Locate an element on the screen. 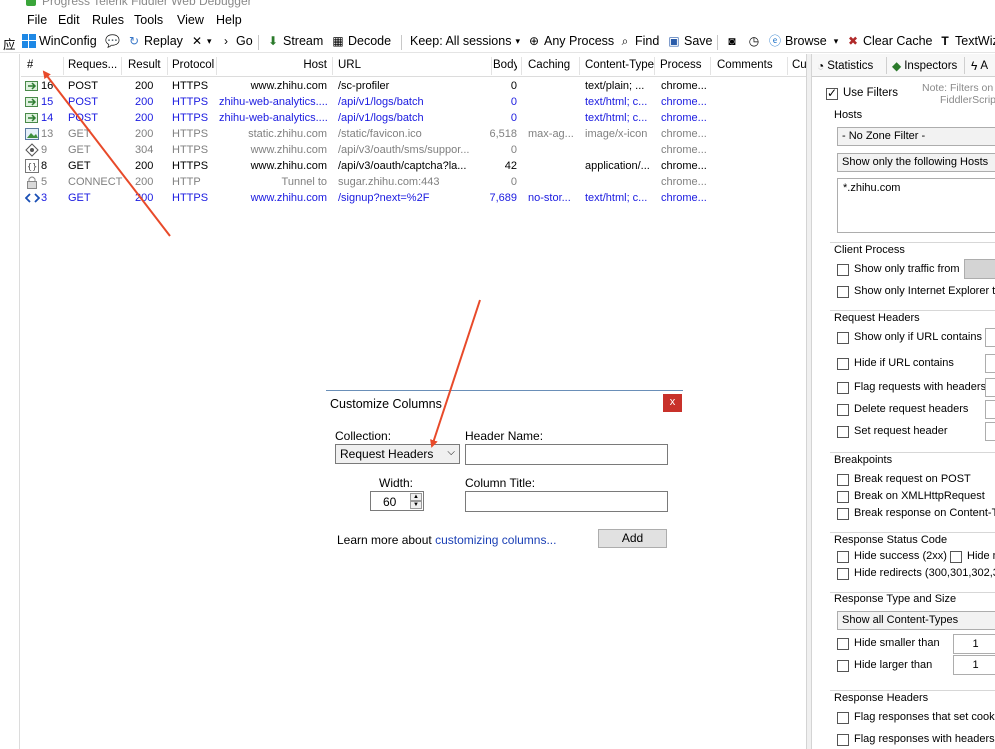  tab-separator is located at coordinates (886, 65).